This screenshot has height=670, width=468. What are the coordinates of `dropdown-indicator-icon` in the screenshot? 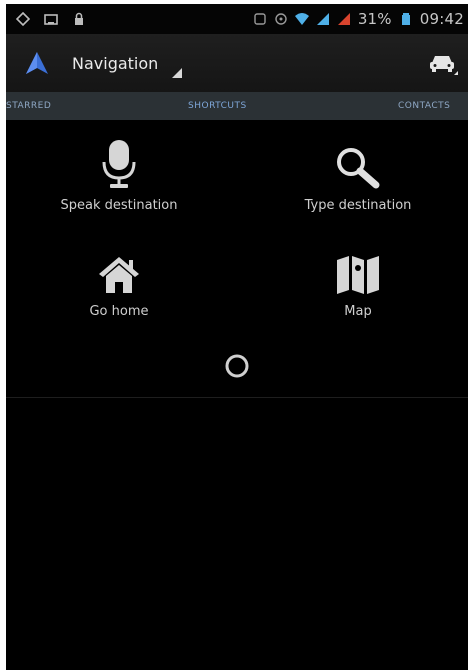 It's located at (177, 70).